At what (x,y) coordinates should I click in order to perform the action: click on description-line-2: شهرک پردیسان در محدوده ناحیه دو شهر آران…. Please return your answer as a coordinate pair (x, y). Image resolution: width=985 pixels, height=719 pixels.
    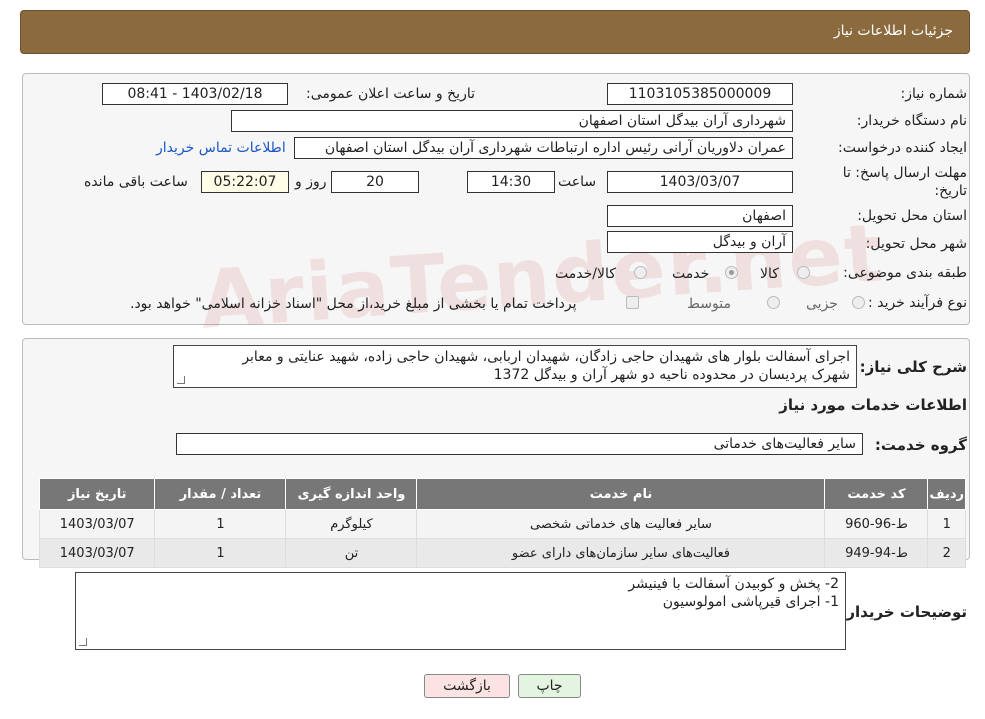
    Looking at the image, I should click on (671, 375).